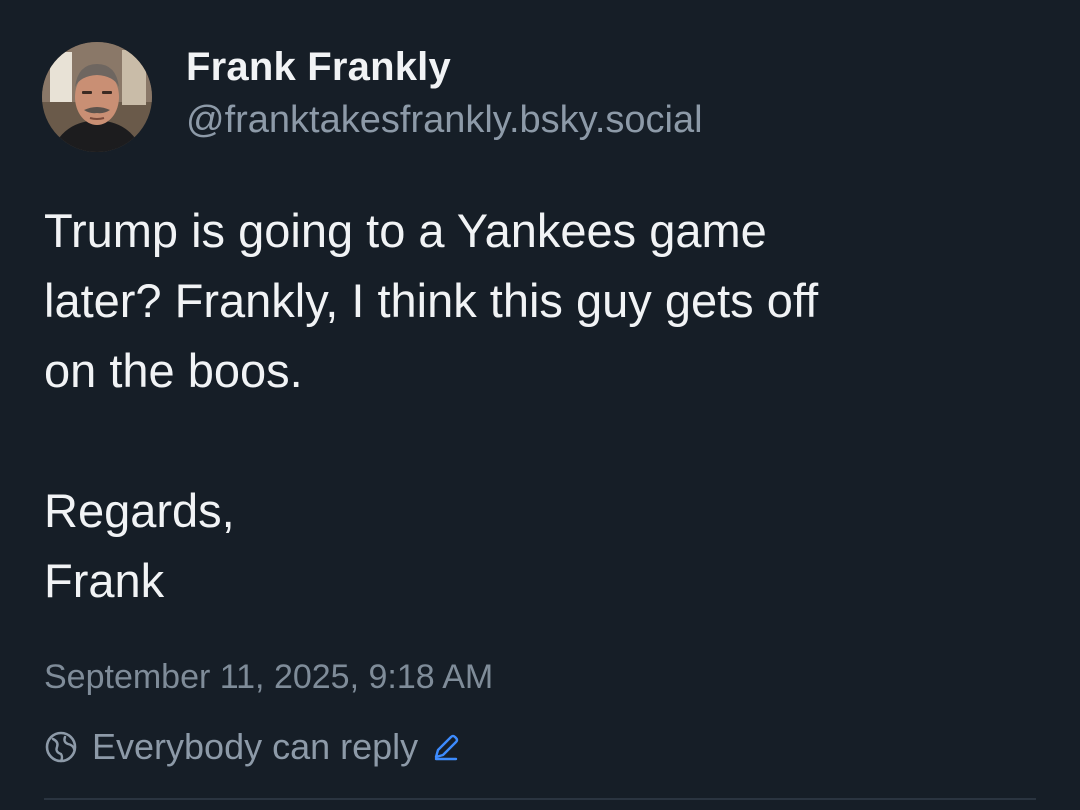  I want to click on pencil-icon, so click(446, 747).